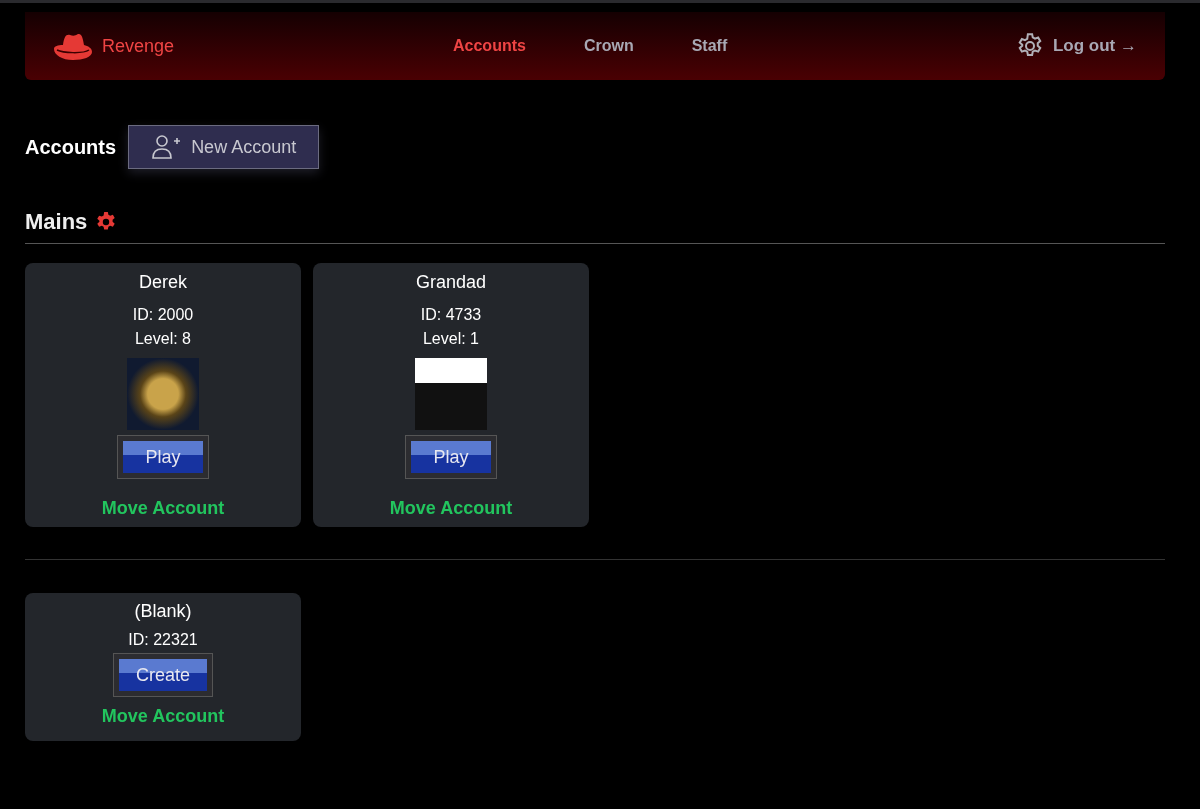  I want to click on account-id: ID: 2000, so click(163, 315).